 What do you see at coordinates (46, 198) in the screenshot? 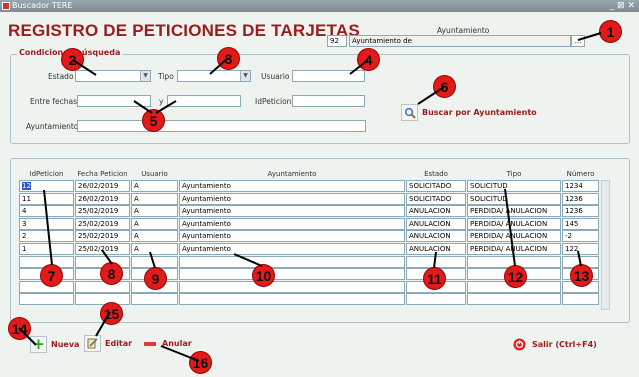
I see `table-cell-idpeticion: 11` at bounding box center [46, 198].